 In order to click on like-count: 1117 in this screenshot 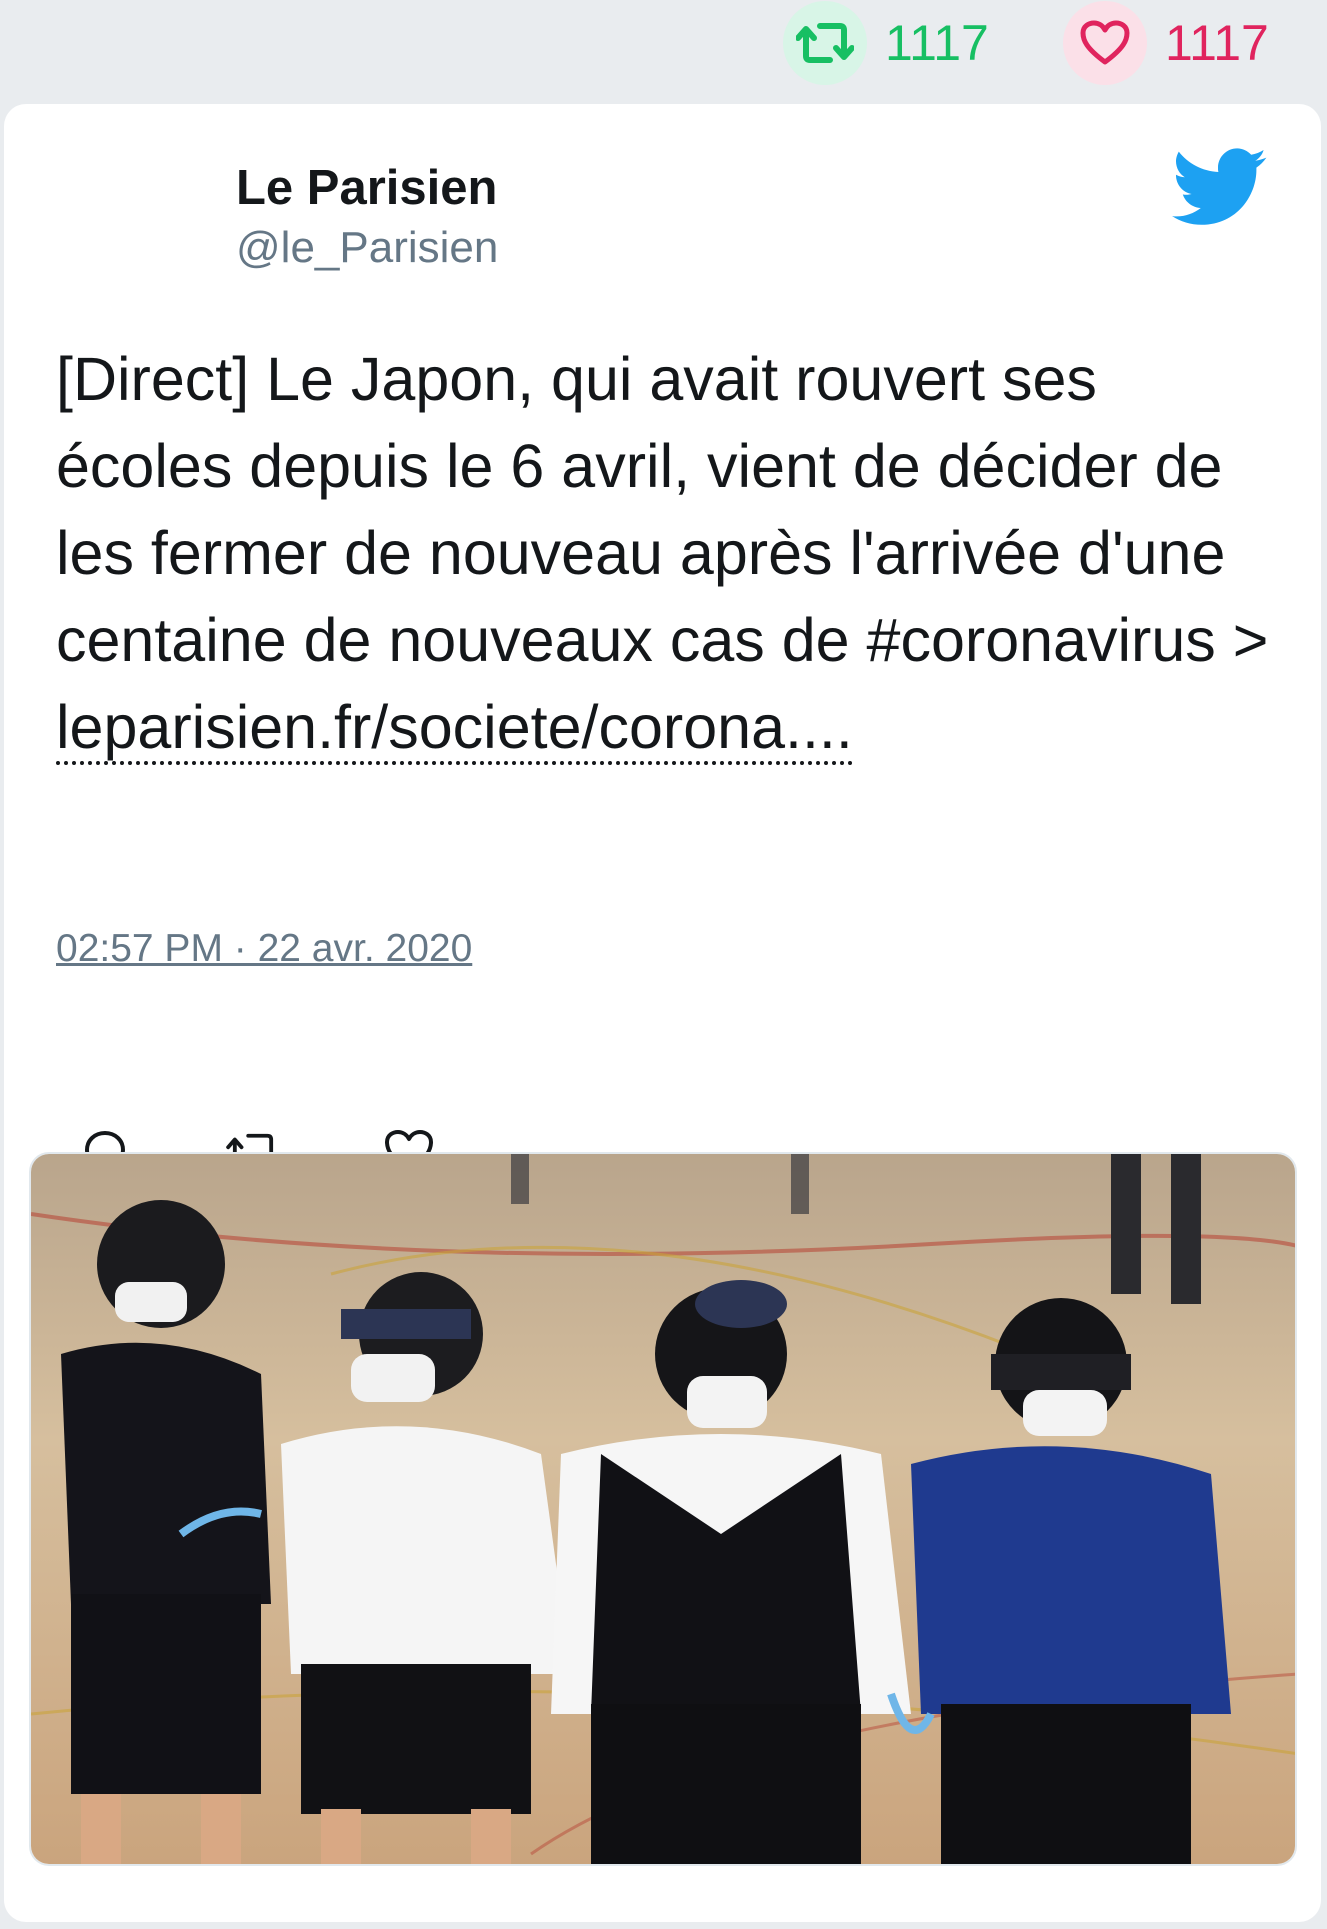, I will do `click(1166, 42)`.